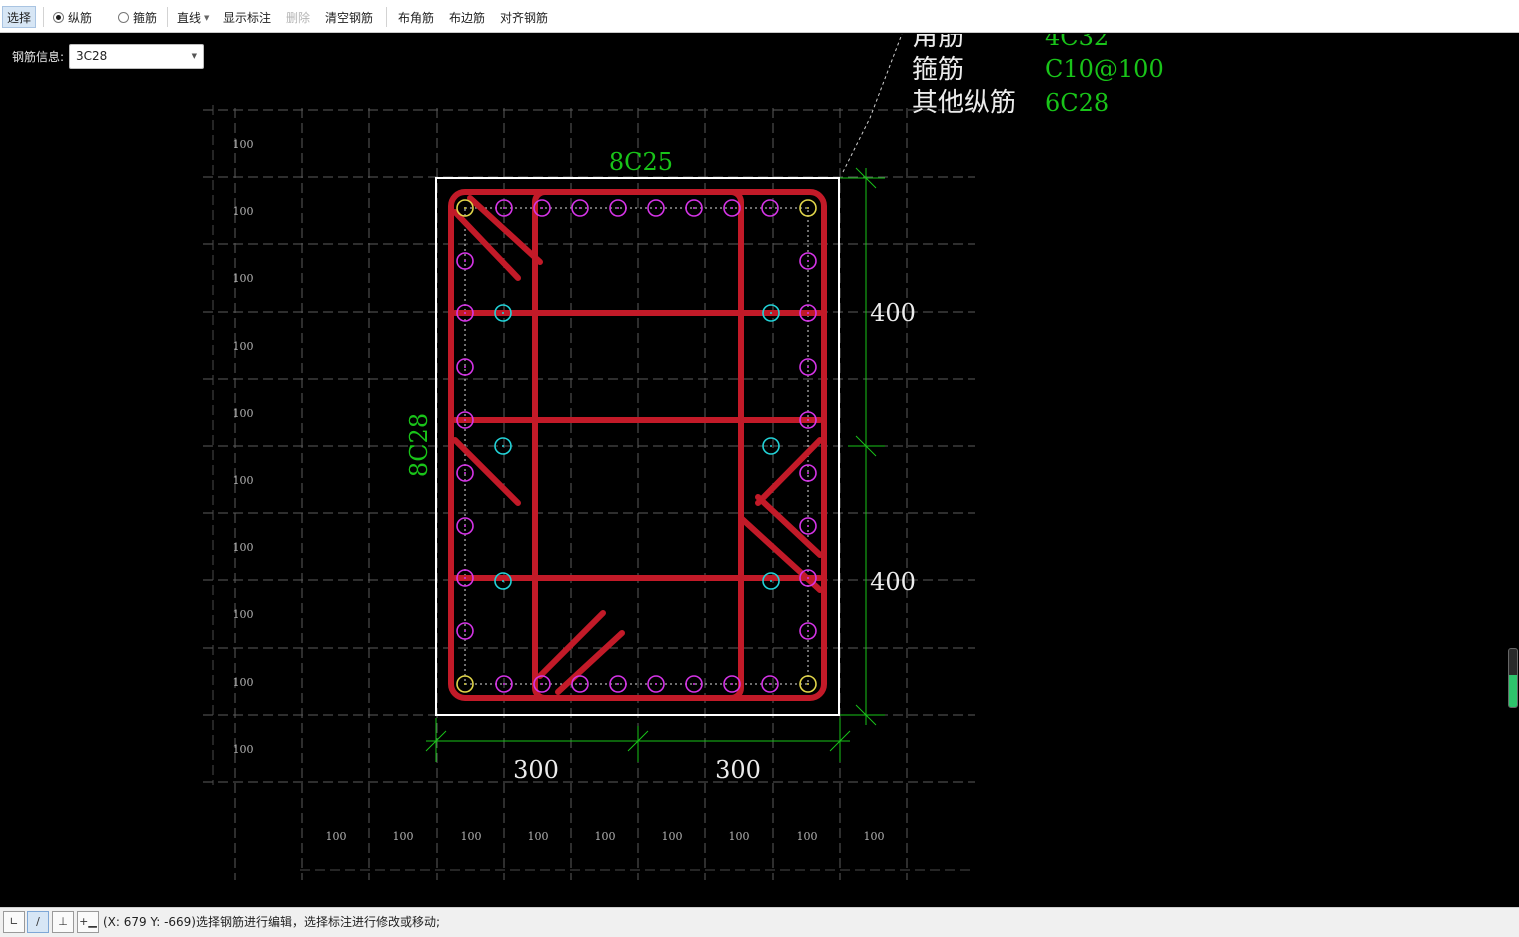 This screenshot has width=1519, height=937. What do you see at coordinates (272, 922) in the screenshot?
I see `status-text: (X: 679 Y: -669)选择钢筋进行编辑，选择标注进行修改或移动;` at bounding box center [272, 922].